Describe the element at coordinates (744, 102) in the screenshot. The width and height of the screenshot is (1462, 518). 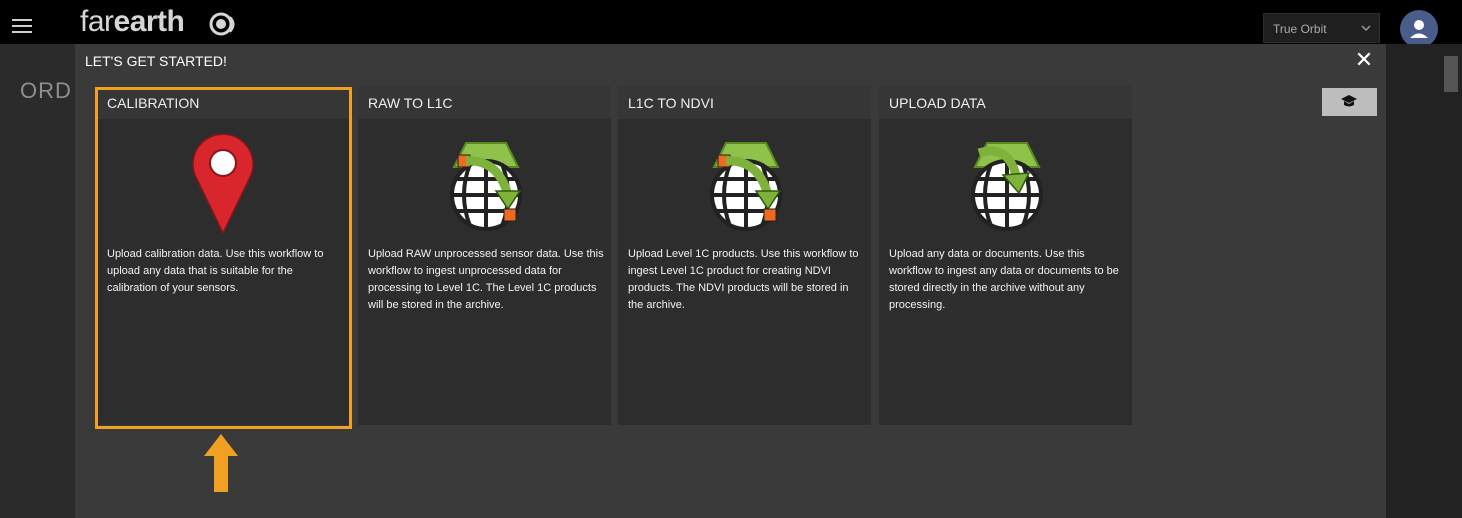
I see `card-title: L1C TO NDVI` at that location.